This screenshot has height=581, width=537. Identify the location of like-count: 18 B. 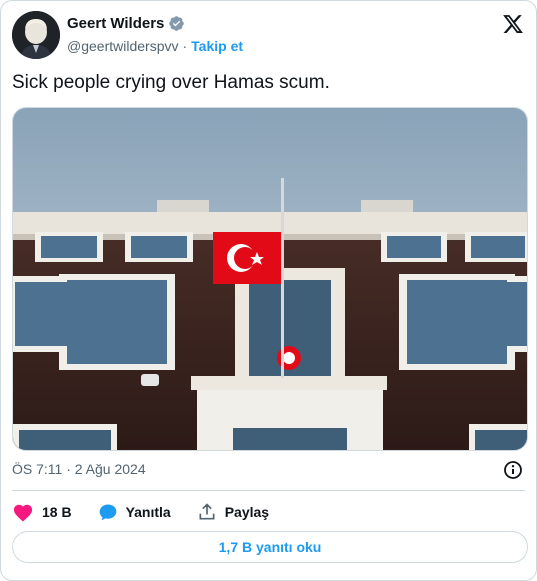
(57, 512).